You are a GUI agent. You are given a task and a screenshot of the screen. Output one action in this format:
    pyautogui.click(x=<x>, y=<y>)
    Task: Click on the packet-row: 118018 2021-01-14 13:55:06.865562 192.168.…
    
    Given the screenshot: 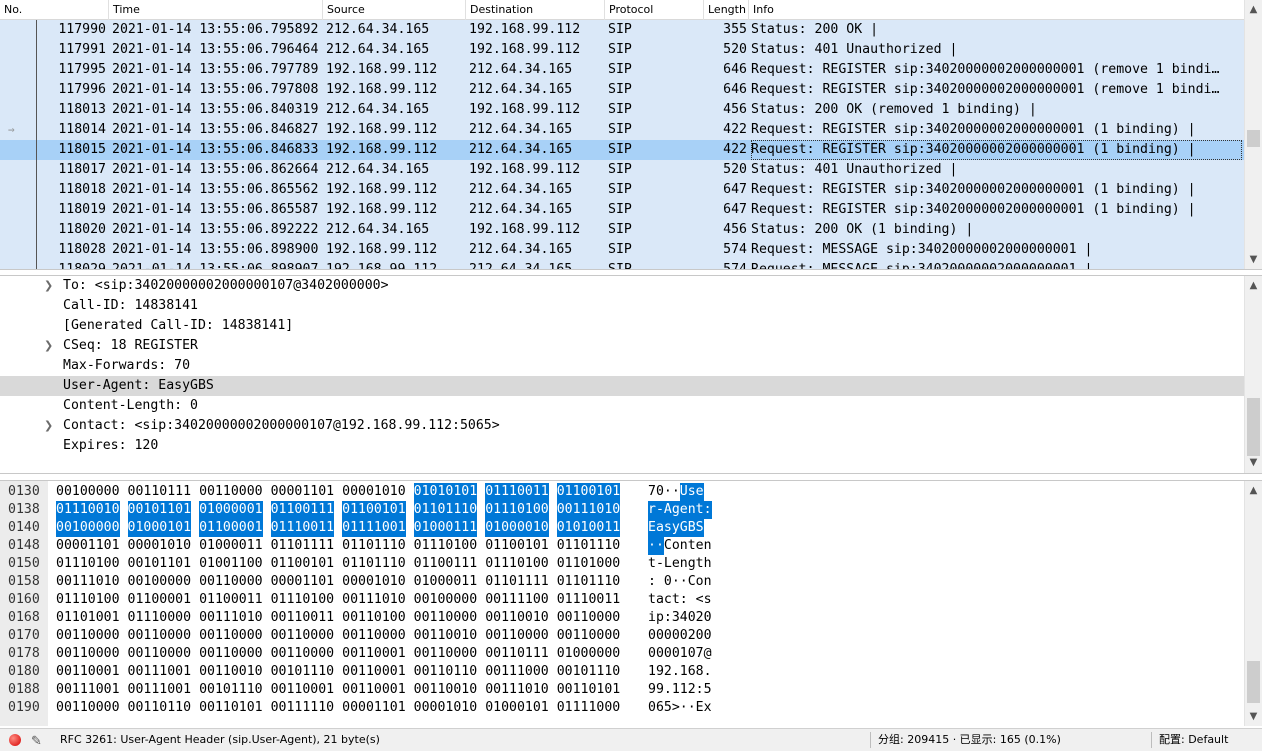 What is the action you would take?
    pyautogui.click(x=622, y=190)
    